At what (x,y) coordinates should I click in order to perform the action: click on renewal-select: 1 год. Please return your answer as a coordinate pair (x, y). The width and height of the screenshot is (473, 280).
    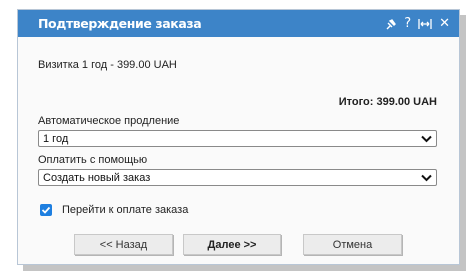
    Looking at the image, I should click on (237, 138).